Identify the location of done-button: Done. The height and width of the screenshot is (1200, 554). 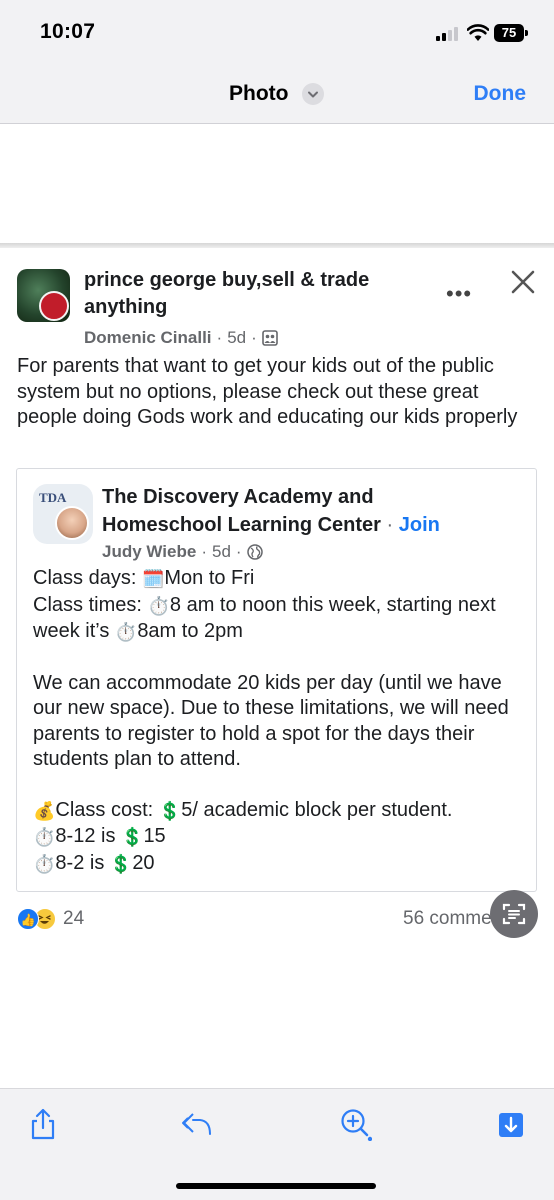
(500, 94).